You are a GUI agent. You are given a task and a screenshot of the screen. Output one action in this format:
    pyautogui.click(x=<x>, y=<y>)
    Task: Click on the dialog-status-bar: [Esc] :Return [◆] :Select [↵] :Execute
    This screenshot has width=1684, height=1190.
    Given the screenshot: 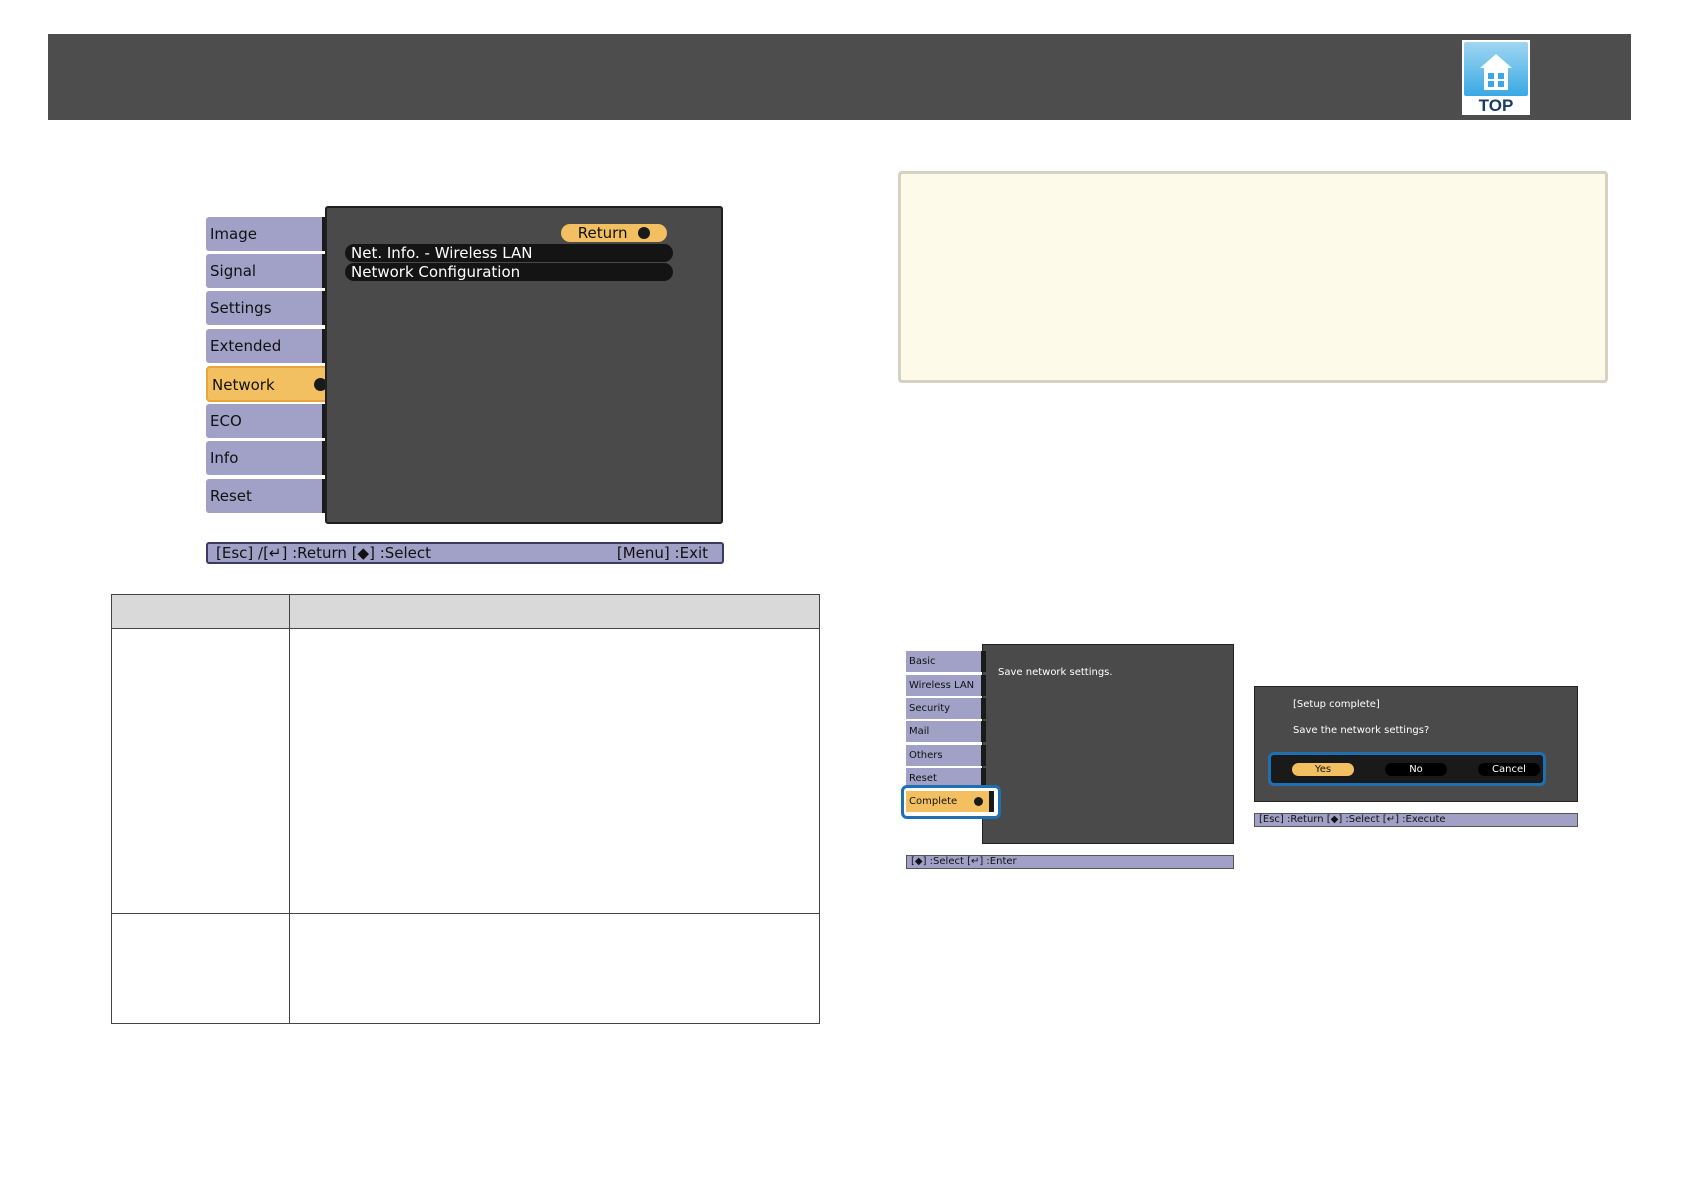 What is the action you would take?
    pyautogui.click(x=1416, y=820)
    